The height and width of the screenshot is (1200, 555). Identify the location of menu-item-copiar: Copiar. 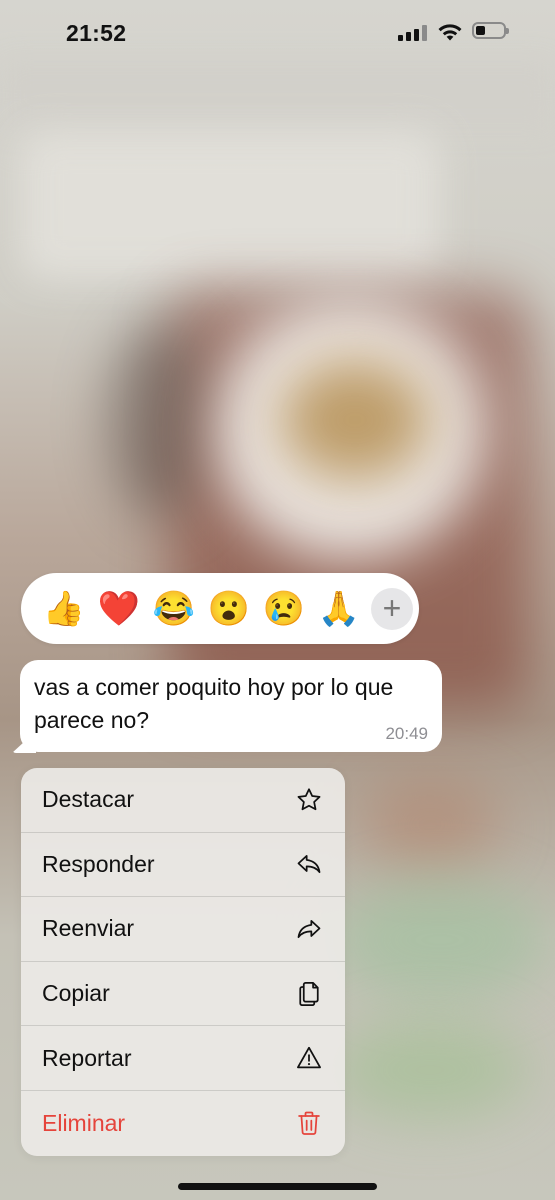
(183, 994).